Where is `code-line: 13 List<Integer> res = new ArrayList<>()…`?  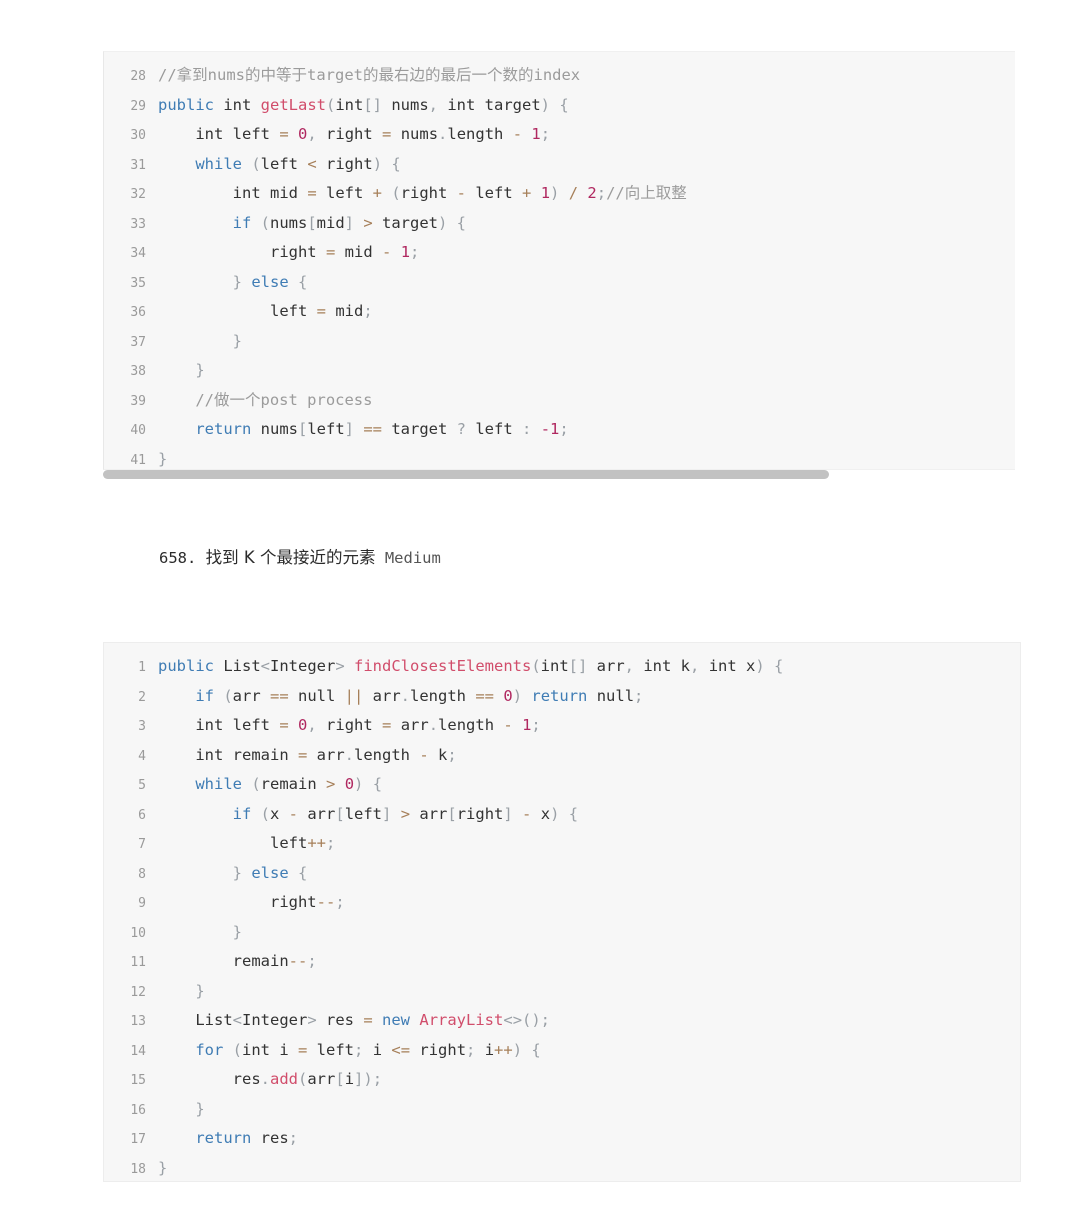
code-line: 13 List<Integer> res = new ArrayList<>()… is located at coordinates (562, 1021).